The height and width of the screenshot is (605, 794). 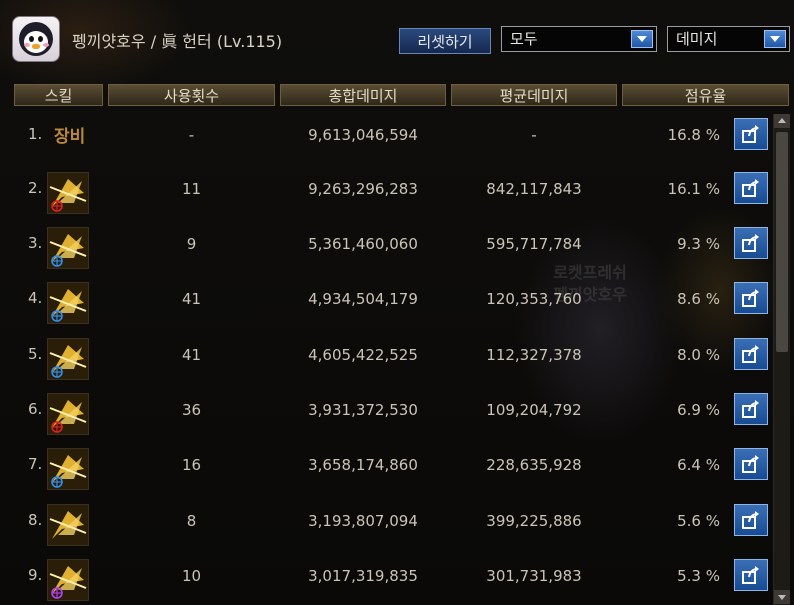 What do you see at coordinates (579, 39) in the screenshot?
I see `filter-dropdown: 모두` at bounding box center [579, 39].